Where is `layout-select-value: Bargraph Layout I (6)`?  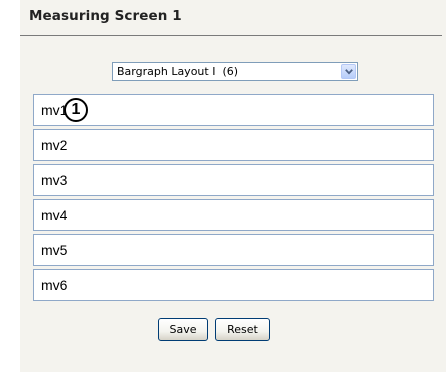
layout-select-value: Bargraph Layout I (6) is located at coordinates (178, 71).